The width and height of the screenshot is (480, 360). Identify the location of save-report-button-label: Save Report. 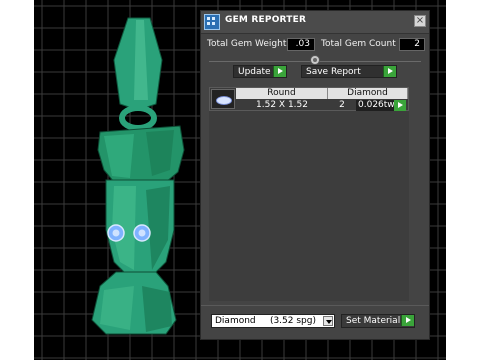
(333, 72).